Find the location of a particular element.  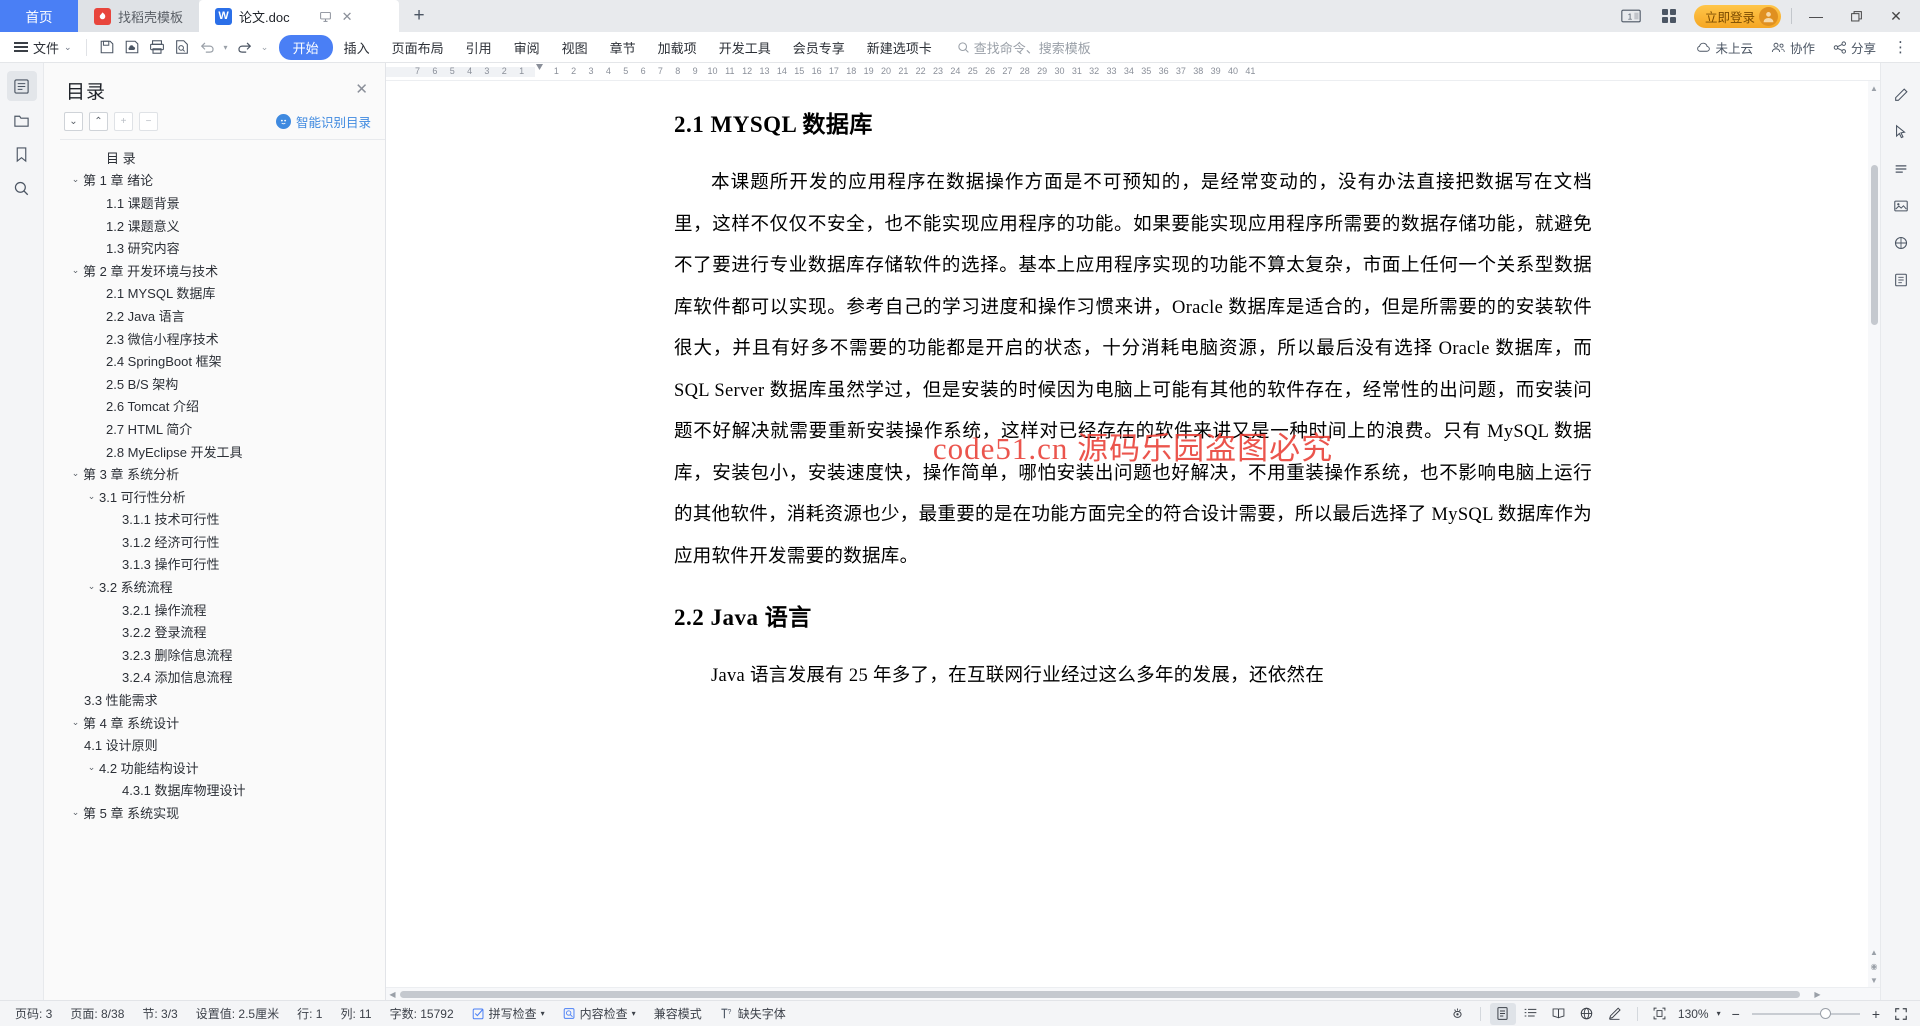

pdf-icon is located at coordinates (1901, 280).